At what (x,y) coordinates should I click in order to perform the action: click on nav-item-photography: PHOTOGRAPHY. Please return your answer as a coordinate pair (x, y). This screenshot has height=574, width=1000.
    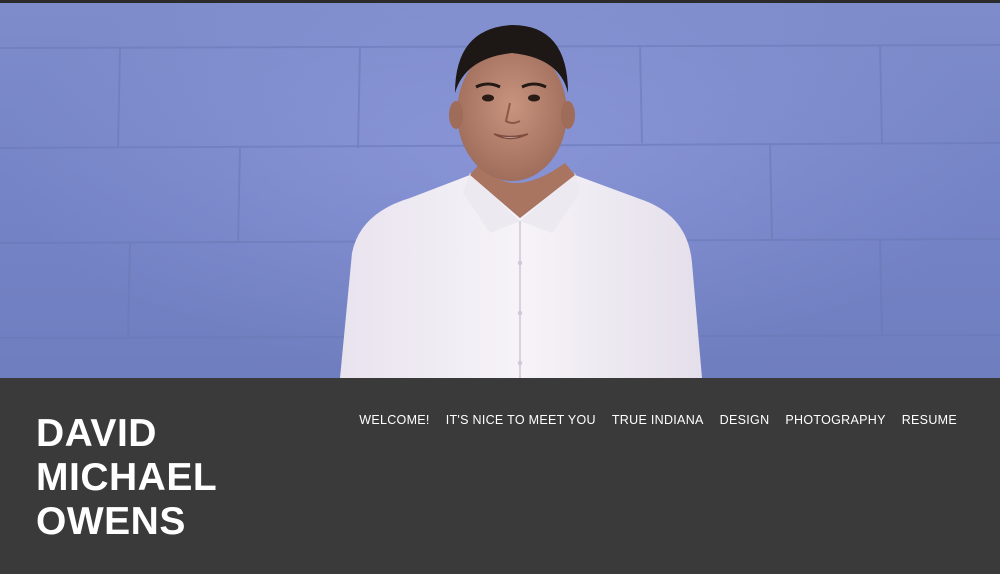
    Looking at the image, I should click on (835, 420).